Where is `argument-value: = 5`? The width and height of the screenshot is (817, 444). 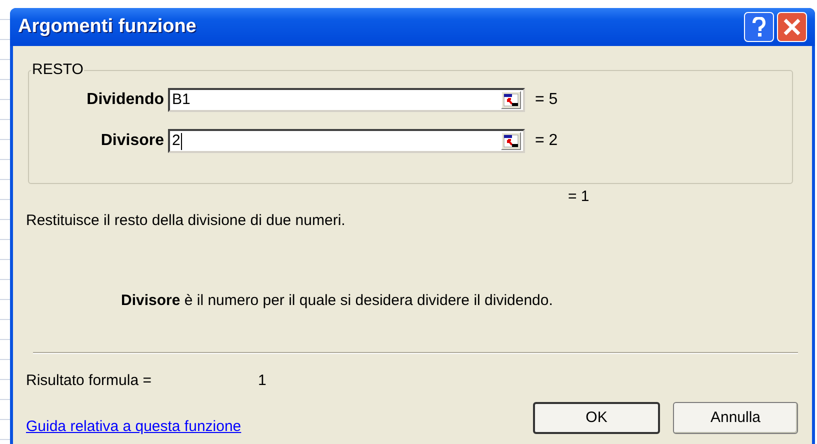 argument-value: = 5 is located at coordinates (546, 100).